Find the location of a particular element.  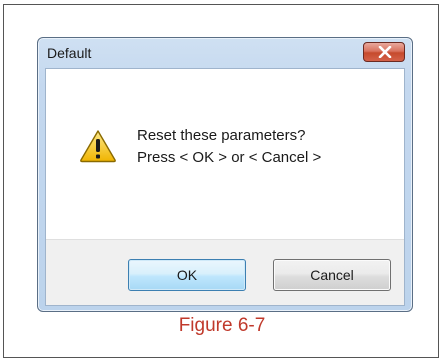

dialog-titlebar: Default is located at coordinates (225, 53).